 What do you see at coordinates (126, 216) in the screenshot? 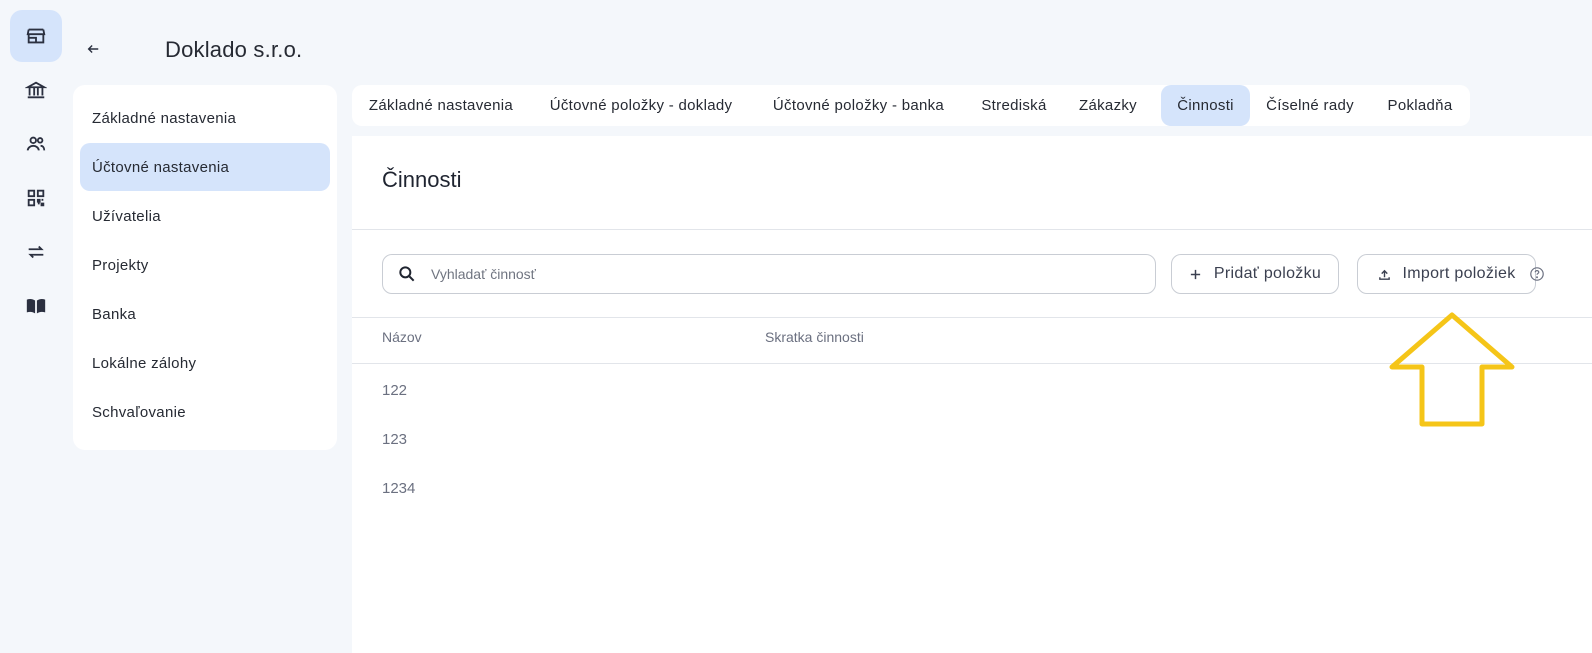
I see `nav-item-label: Užívatelia` at bounding box center [126, 216].